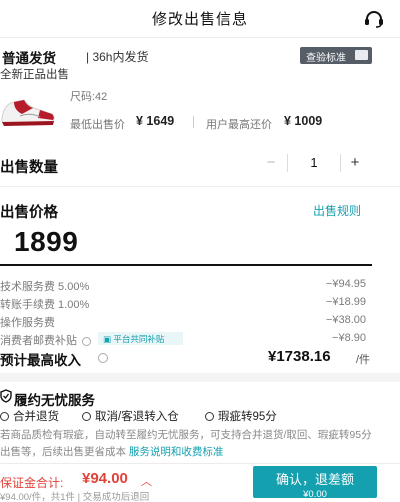  Describe the element at coordinates (299, 356) in the screenshot. I see `income-value: ¥1738.16` at that location.